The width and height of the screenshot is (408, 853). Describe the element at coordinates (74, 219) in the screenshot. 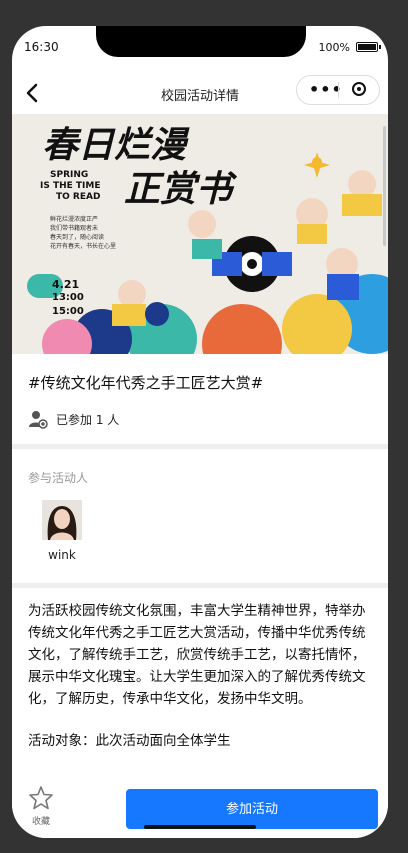

I see `poster-blurb-line1: 鲜花烂漫浓度正严` at that location.